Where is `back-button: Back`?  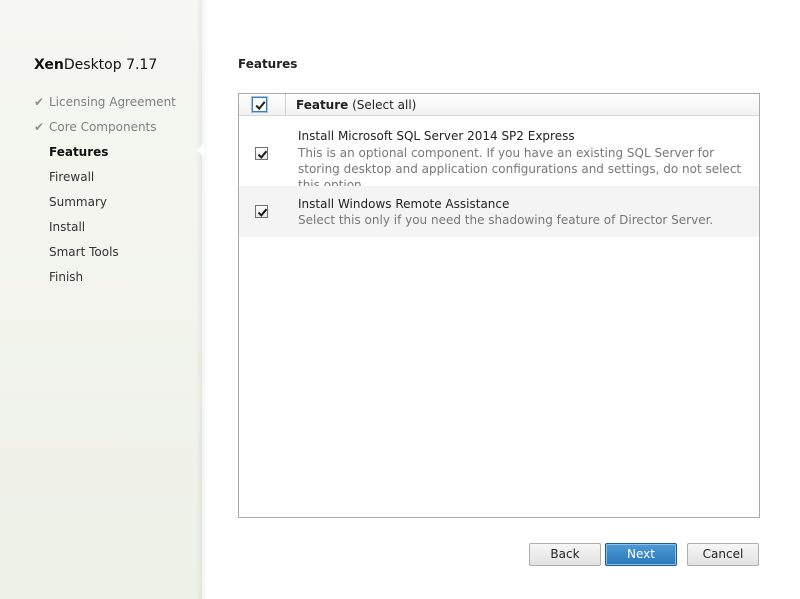
back-button: Back is located at coordinates (565, 554).